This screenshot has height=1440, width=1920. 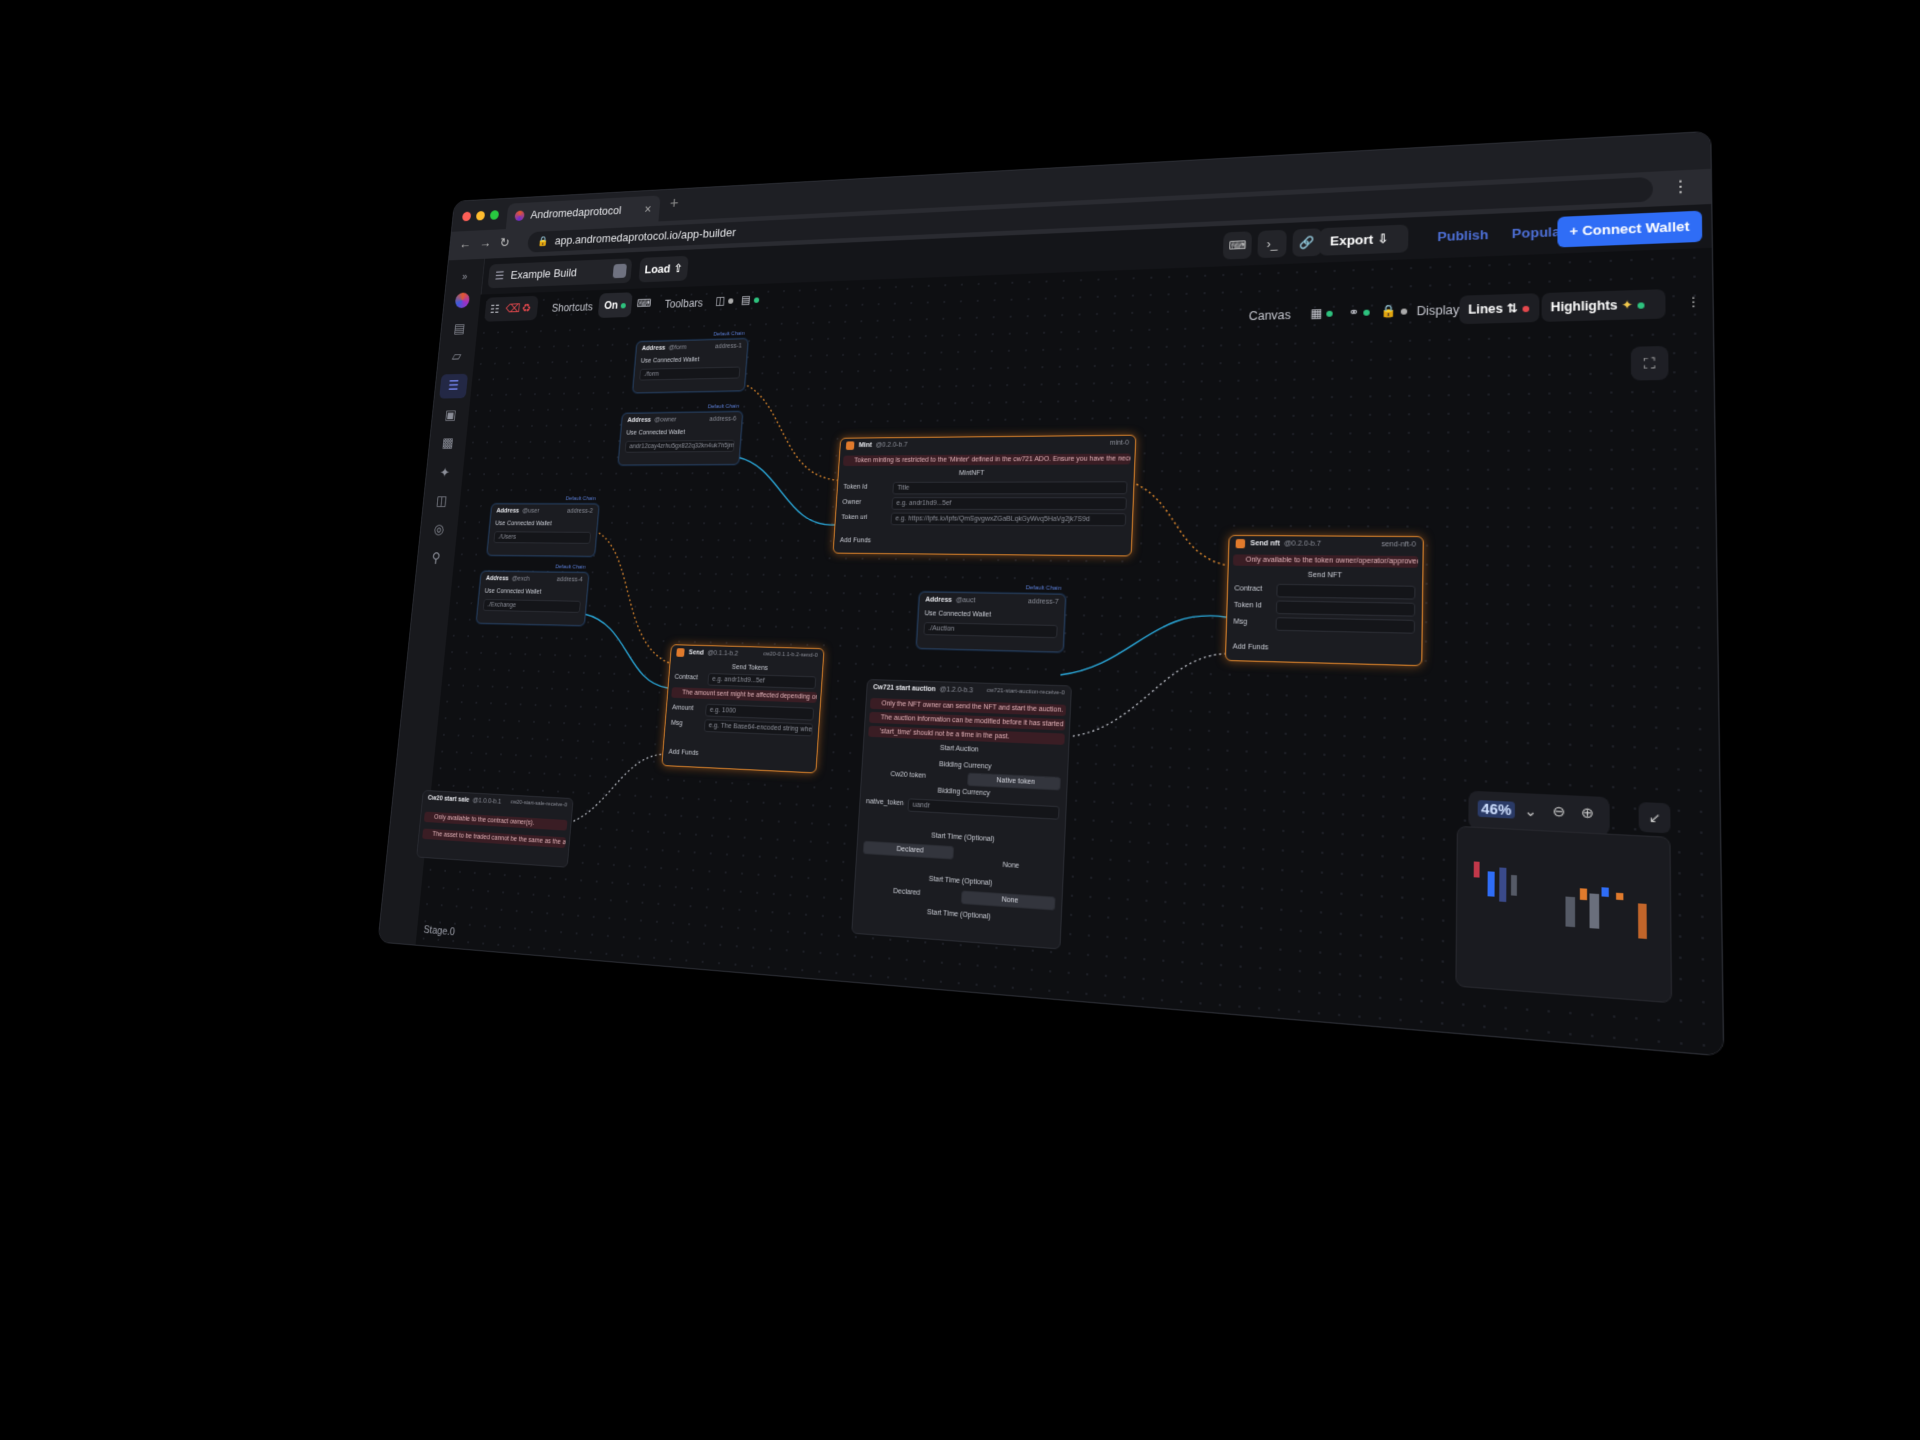 I want to click on load-button: Load ⇧, so click(x=663, y=269).